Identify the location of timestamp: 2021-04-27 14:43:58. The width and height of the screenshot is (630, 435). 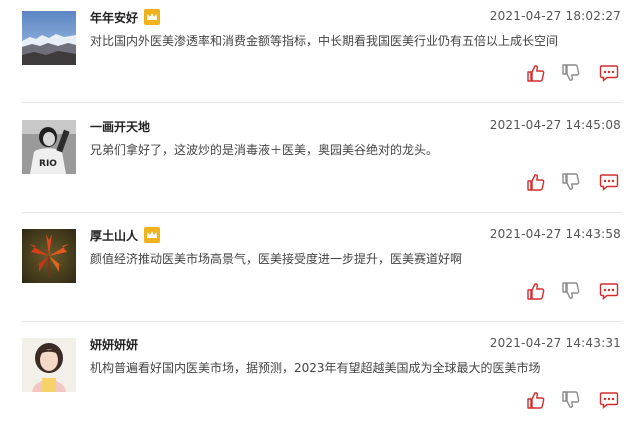
(555, 234).